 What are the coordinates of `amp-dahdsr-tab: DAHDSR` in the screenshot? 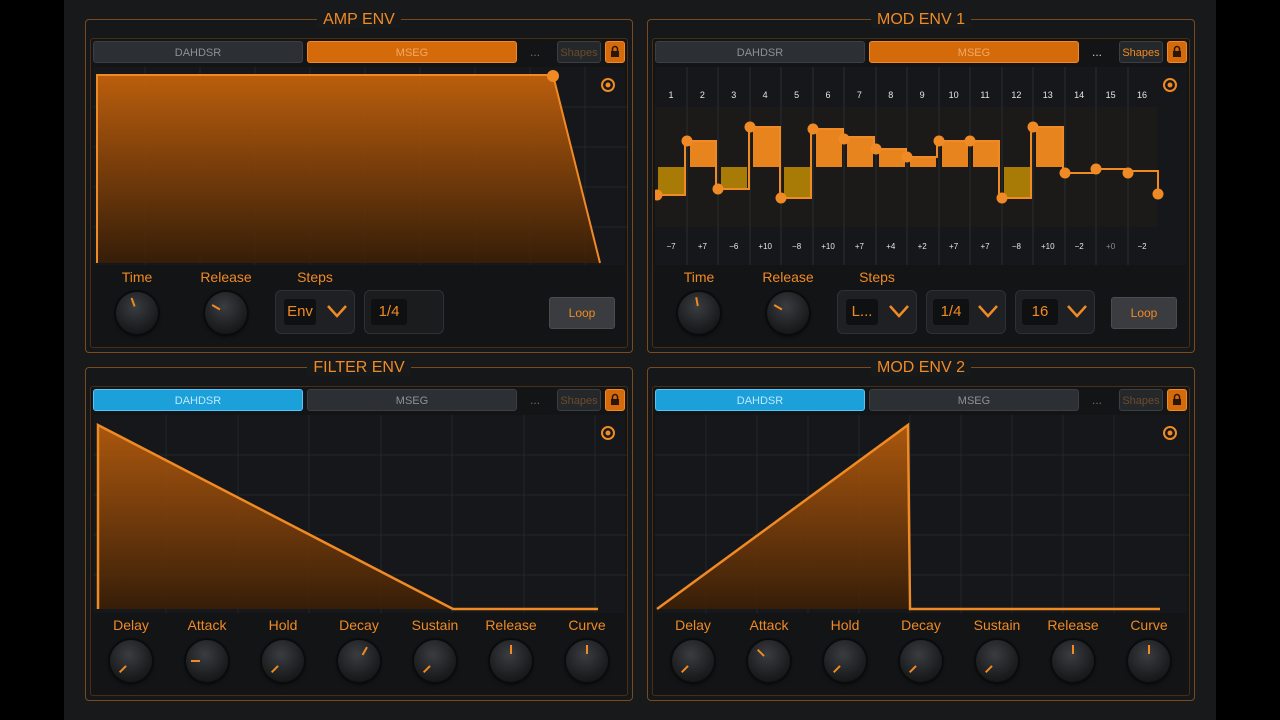 It's located at (198, 52).